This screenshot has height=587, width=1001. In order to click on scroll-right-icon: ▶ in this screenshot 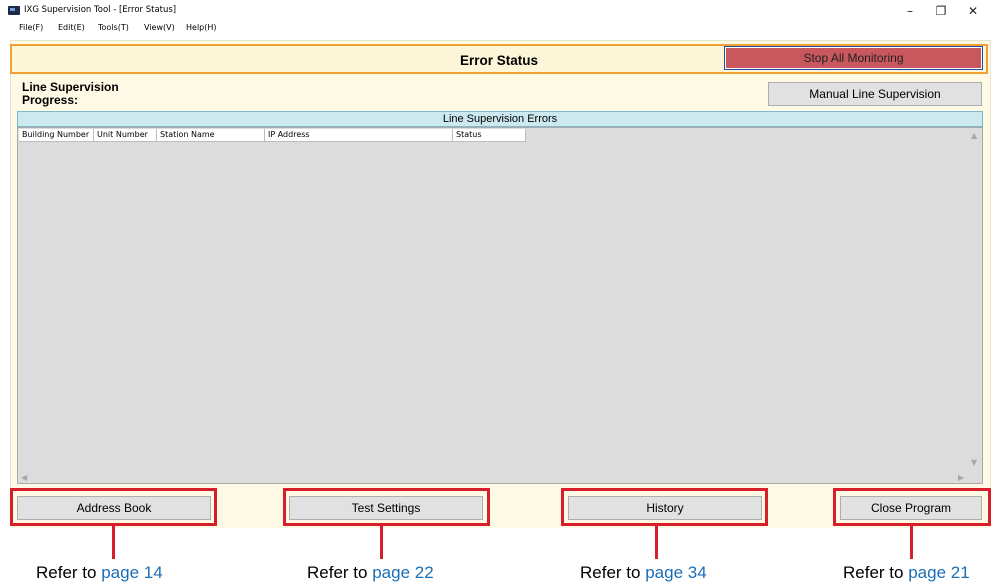, I will do `click(961, 477)`.